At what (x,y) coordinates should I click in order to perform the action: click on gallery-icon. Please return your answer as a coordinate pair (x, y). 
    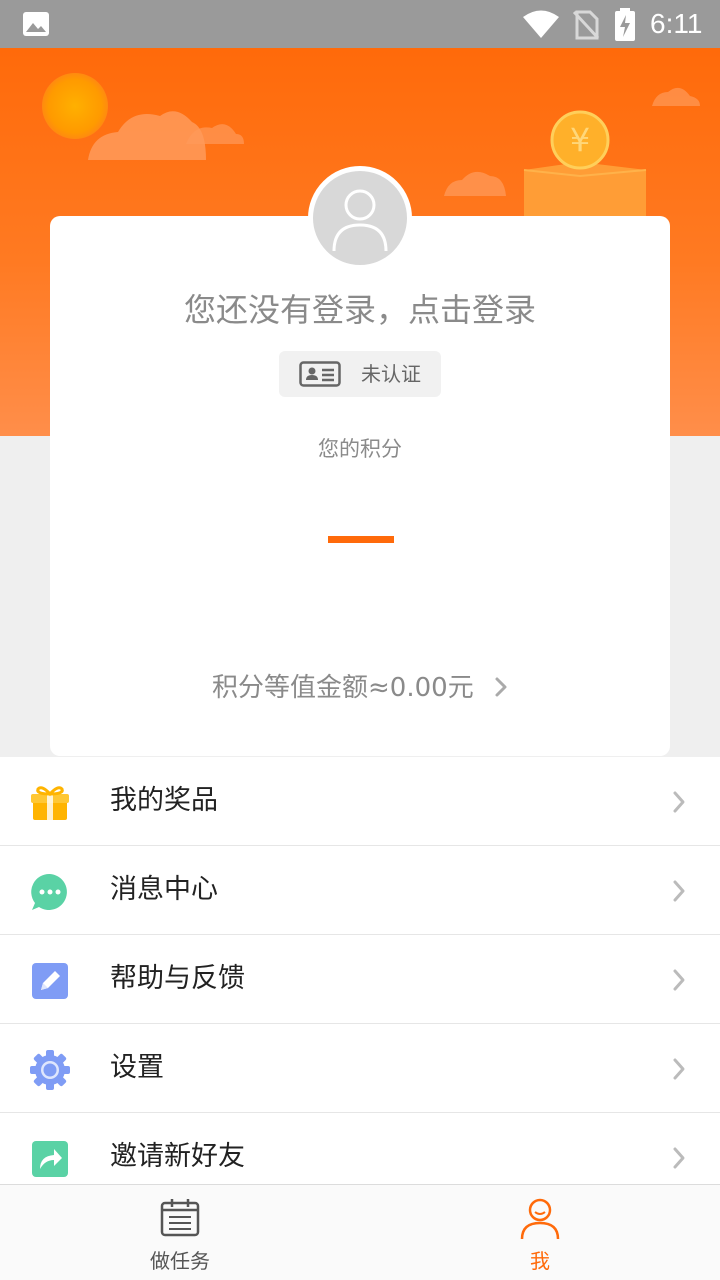
    Looking at the image, I should click on (36, 24).